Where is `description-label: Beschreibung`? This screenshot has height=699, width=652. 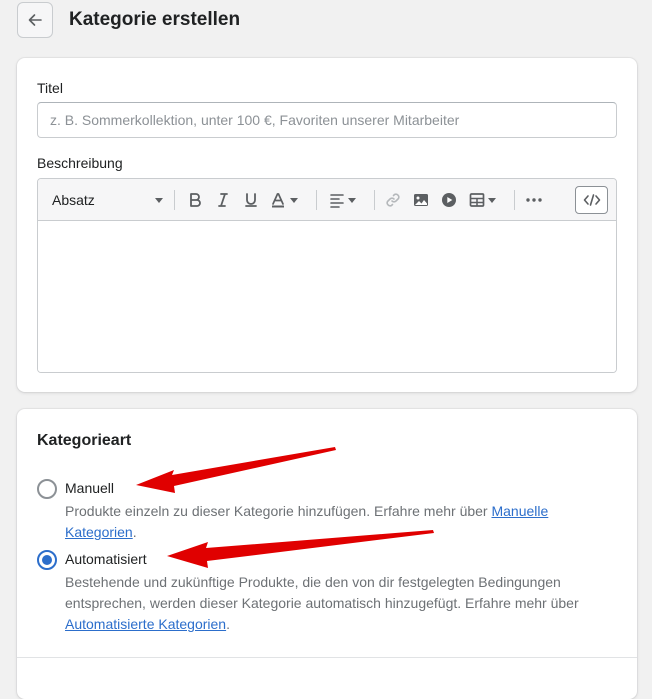 description-label: Beschreibung is located at coordinates (80, 163).